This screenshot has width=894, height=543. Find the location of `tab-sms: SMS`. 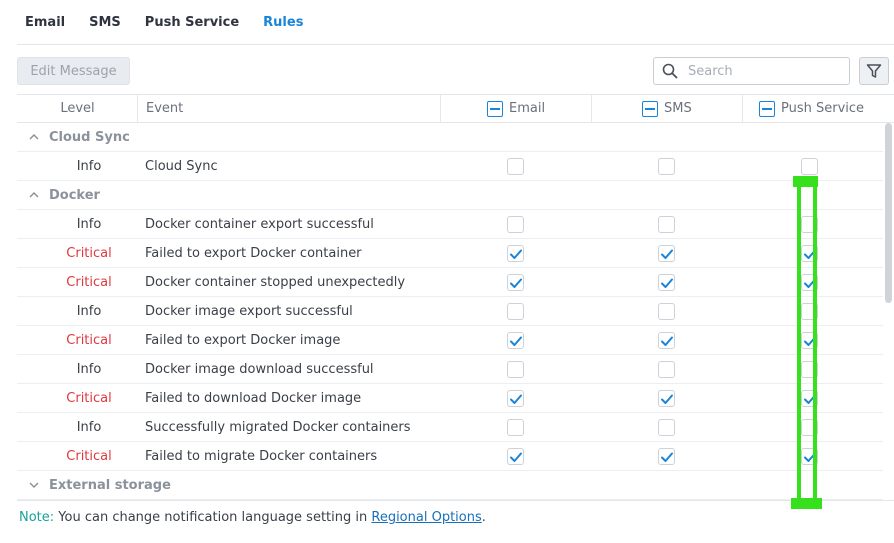

tab-sms: SMS is located at coordinates (105, 22).